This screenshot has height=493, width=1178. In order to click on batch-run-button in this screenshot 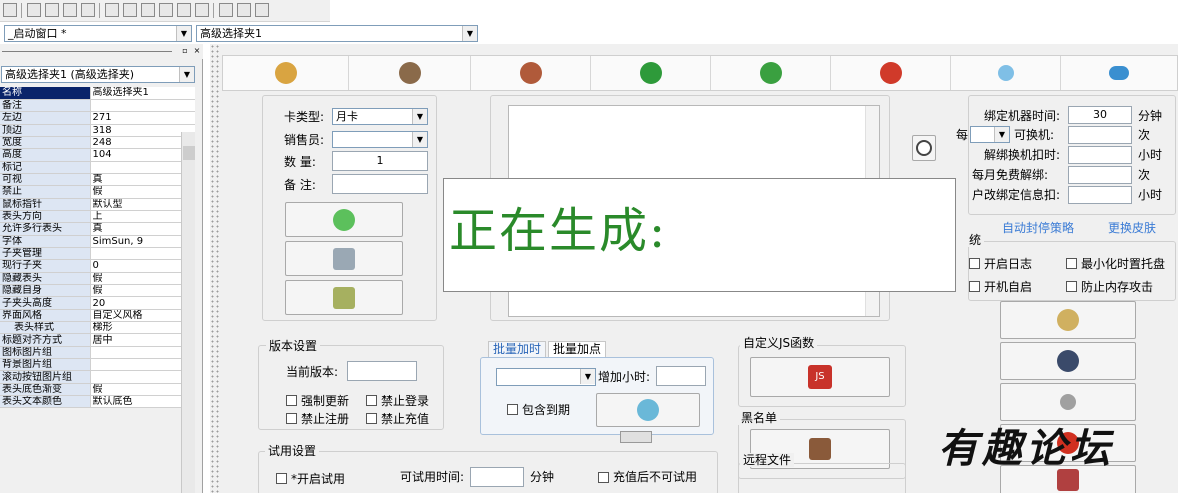, I will do `click(648, 410)`.